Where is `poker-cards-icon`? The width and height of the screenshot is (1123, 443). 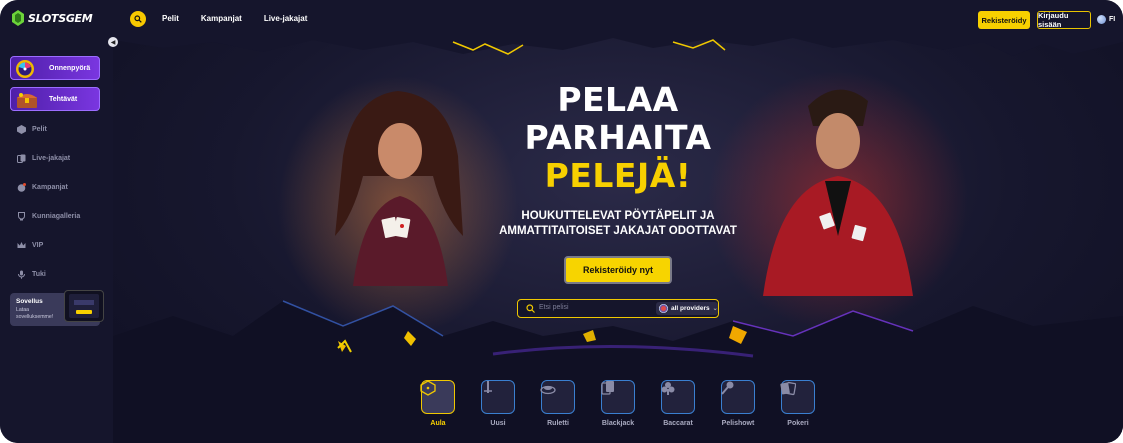 poker-cards-icon is located at coordinates (788, 388).